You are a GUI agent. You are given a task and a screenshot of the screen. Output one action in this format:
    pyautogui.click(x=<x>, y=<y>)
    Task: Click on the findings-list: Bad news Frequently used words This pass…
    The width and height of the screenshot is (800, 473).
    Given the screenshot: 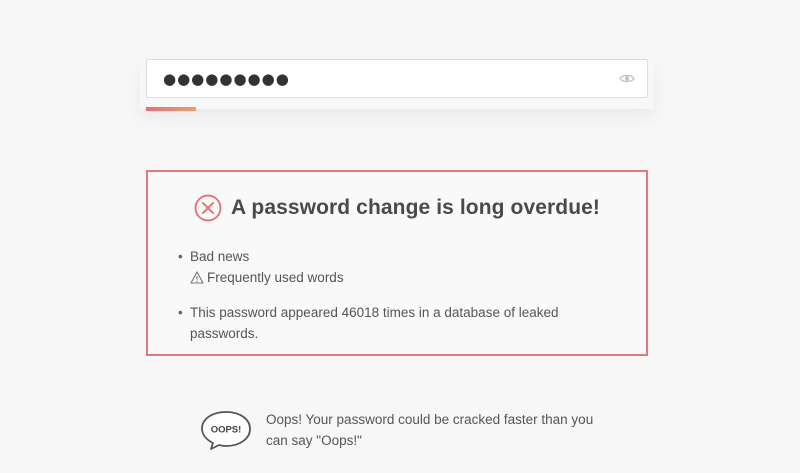 What is the action you would take?
    pyautogui.click(x=395, y=295)
    